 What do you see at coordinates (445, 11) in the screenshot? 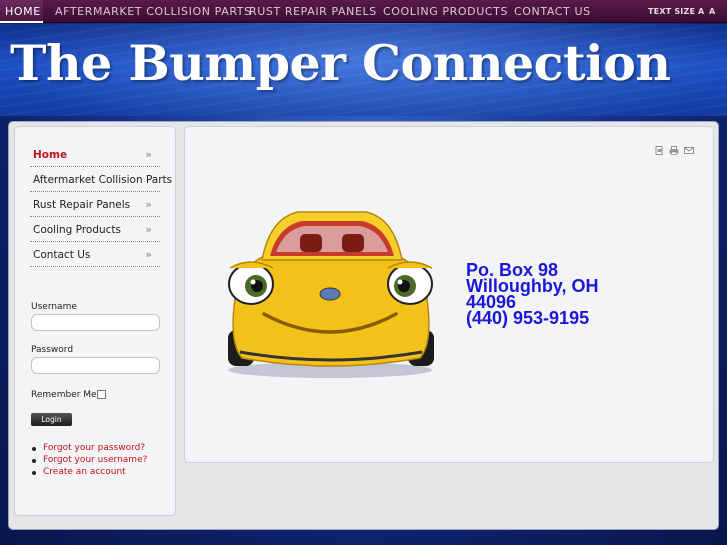
I see `nav-cooling-products: COOLING PRODUCTS` at bounding box center [445, 11].